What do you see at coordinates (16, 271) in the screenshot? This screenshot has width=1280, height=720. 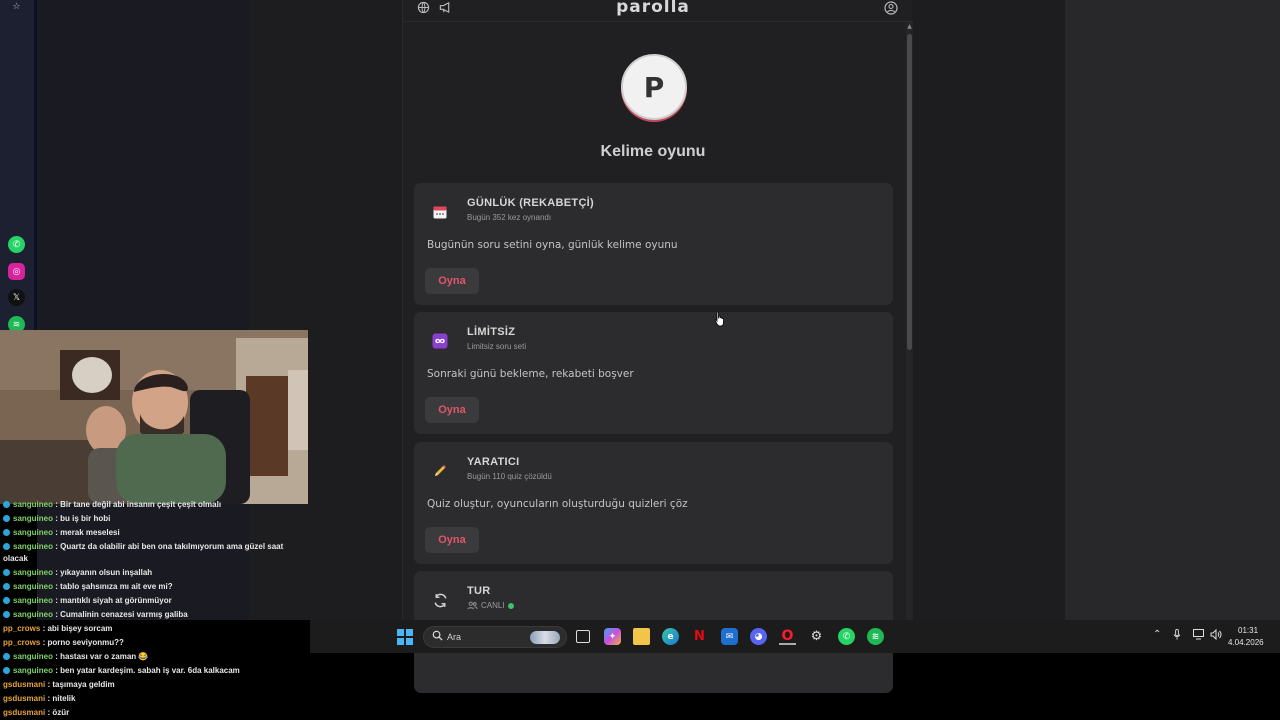 I see `instagram-icon: ◎` at bounding box center [16, 271].